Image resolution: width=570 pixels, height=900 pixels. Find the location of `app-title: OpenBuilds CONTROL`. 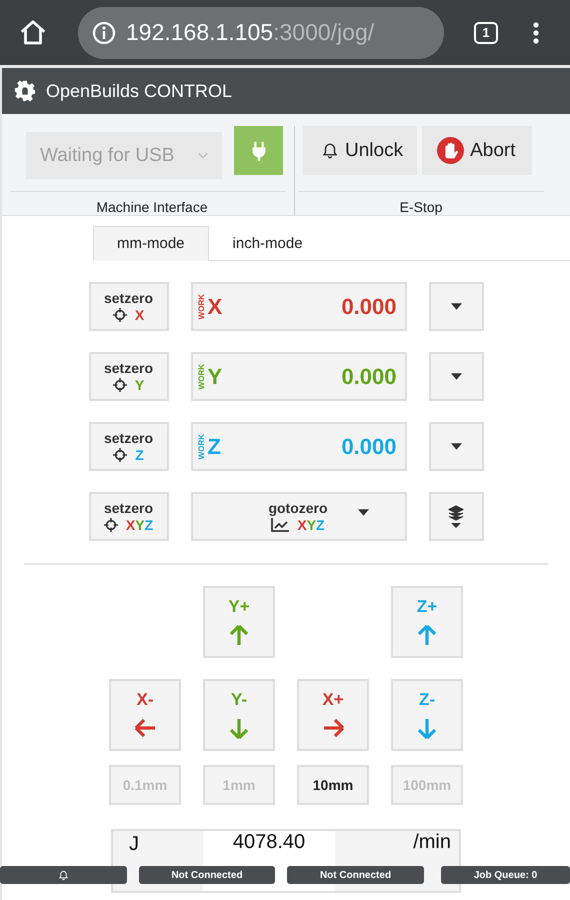

app-title: OpenBuilds CONTROL is located at coordinates (139, 91).